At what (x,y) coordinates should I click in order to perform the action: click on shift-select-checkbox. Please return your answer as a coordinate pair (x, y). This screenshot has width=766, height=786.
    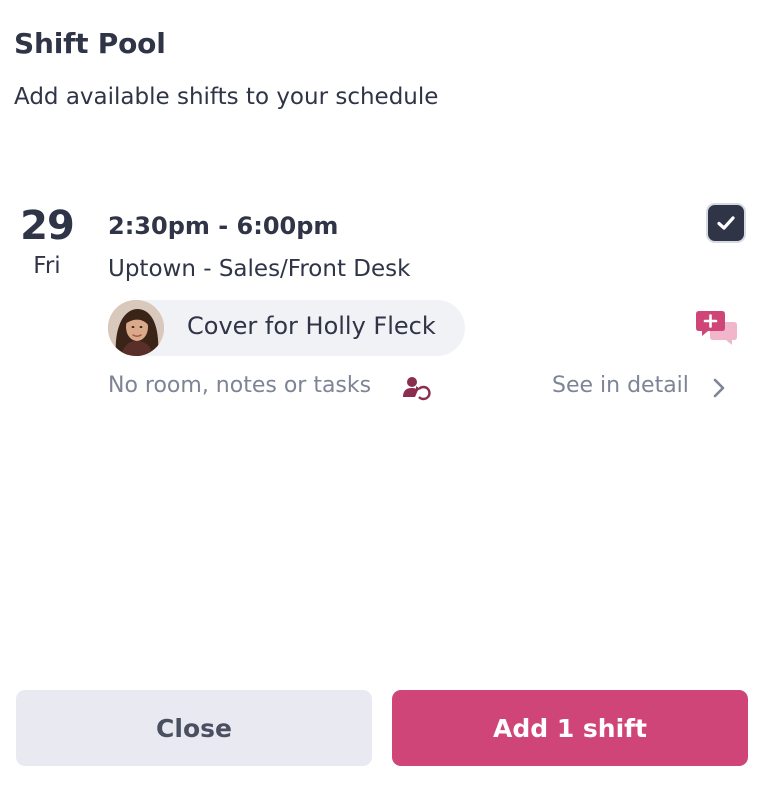
    Looking at the image, I should click on (726, 223).